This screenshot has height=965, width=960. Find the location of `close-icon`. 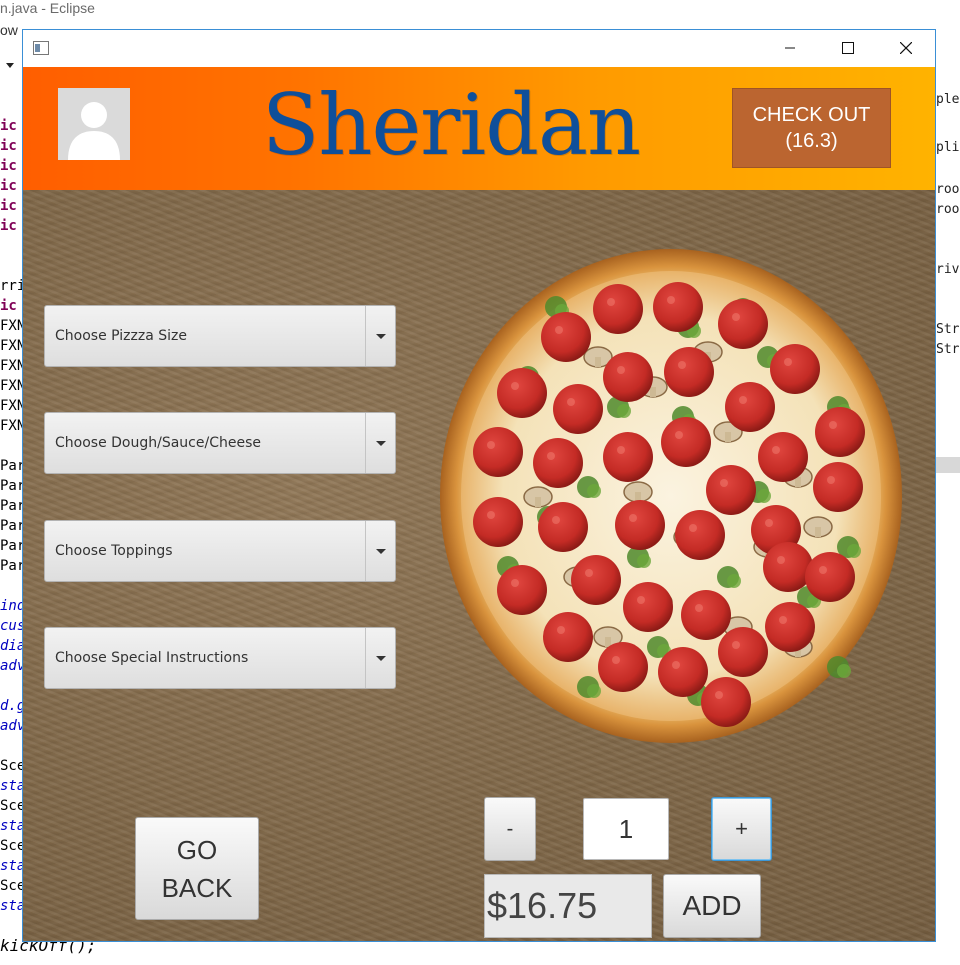

close-icon is located at coordinates (906, 48).